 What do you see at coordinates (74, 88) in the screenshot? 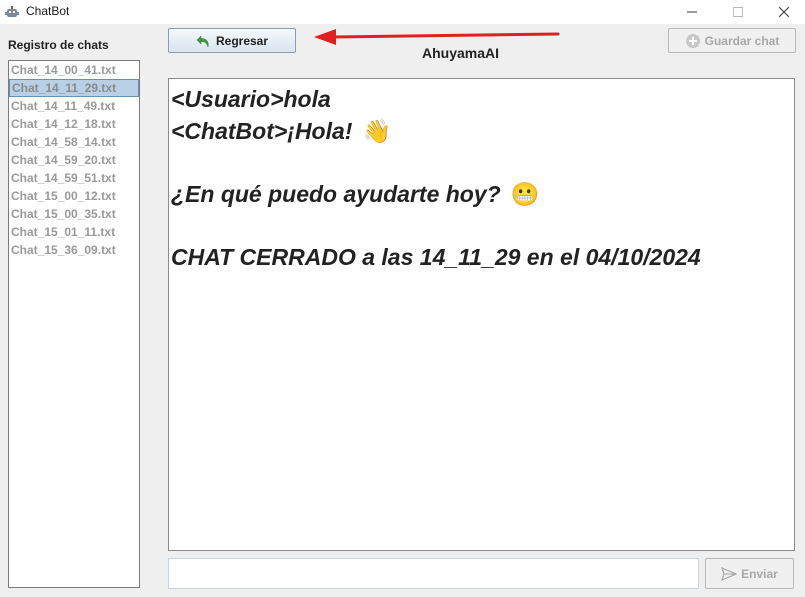
I see `chat-history-item-selected: Chat_14_11_29.txt` at bounding box center [74, 88].